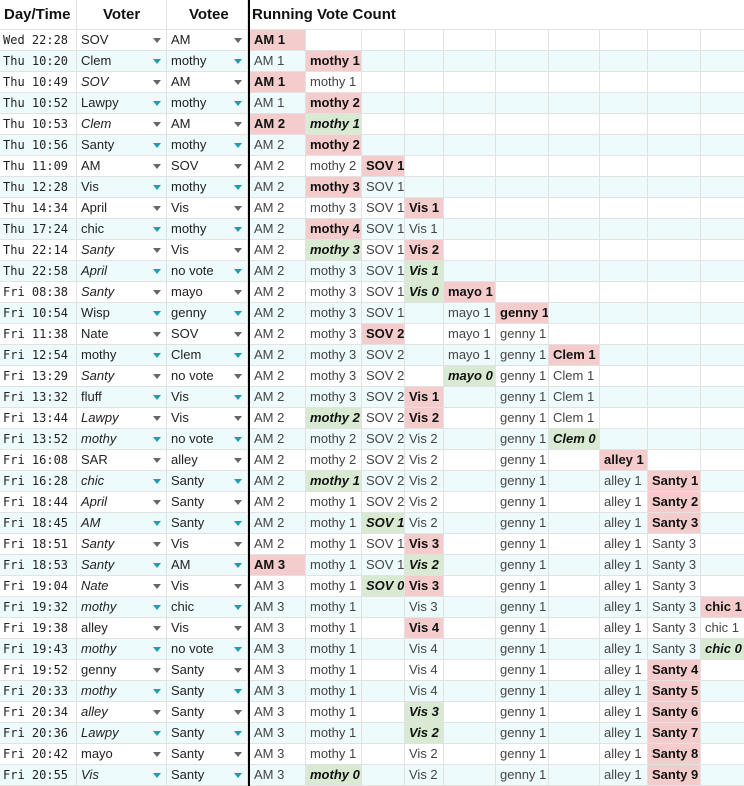 The height and width of the screenshot is (786, 744). What do you see at coordinates (122, 229) in the screenshot?
I see `voter-cell: chic` at bounding box center [122, 229].